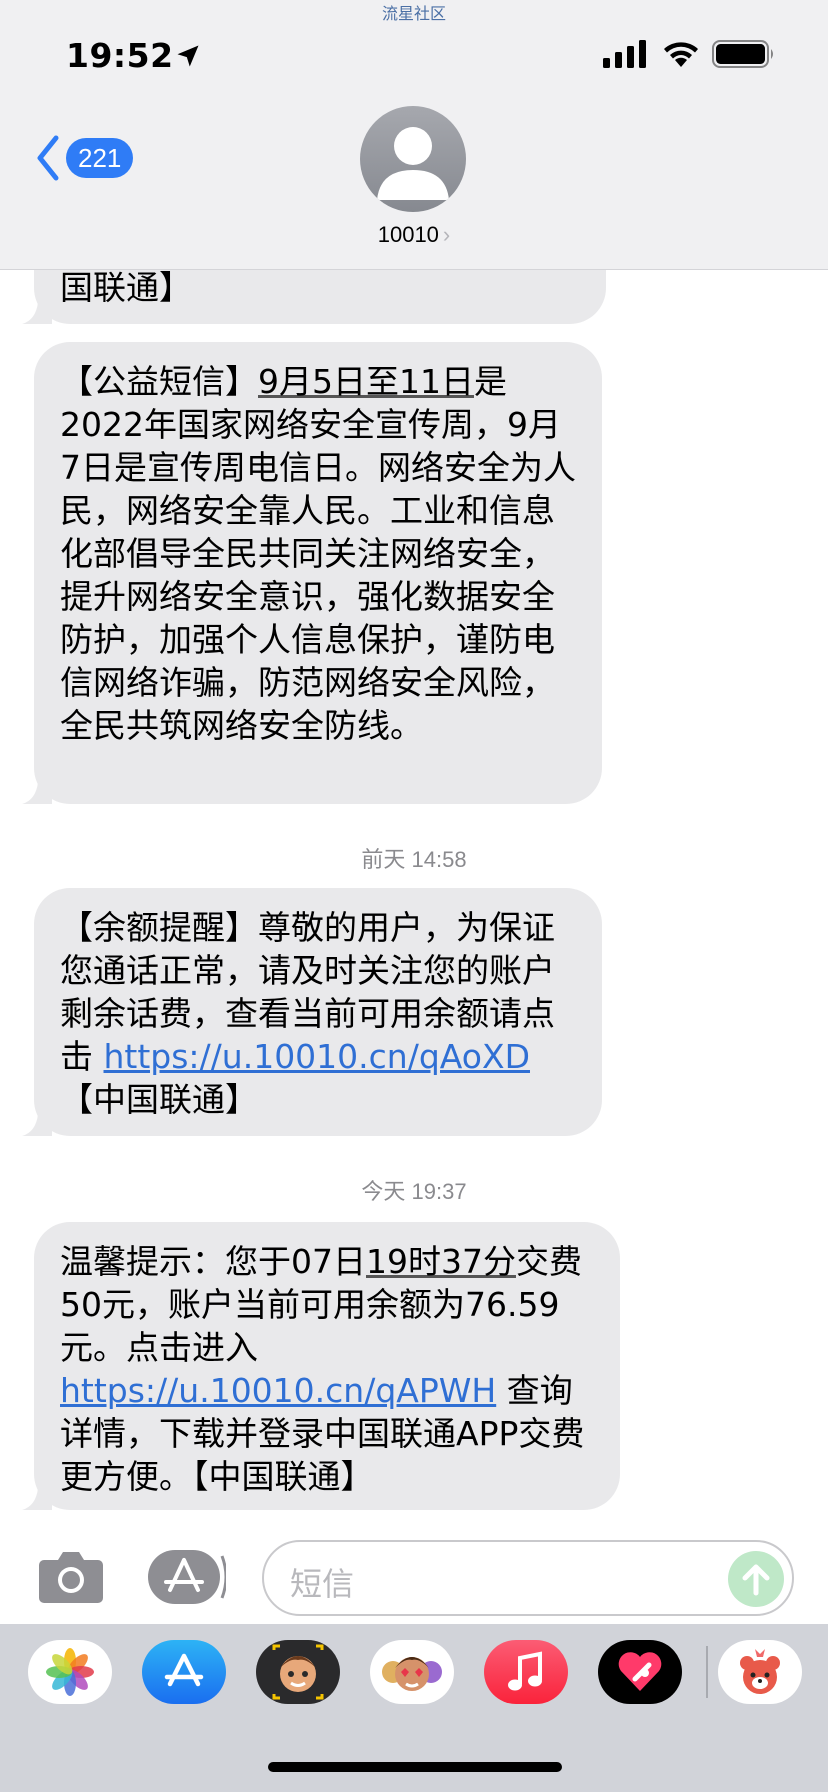 This screenshot has width=828, height=1792. What do you see at coordinates (298, 1672) in the screenshot?
I see `memoji-icon` at bounding box center [298, 1672].